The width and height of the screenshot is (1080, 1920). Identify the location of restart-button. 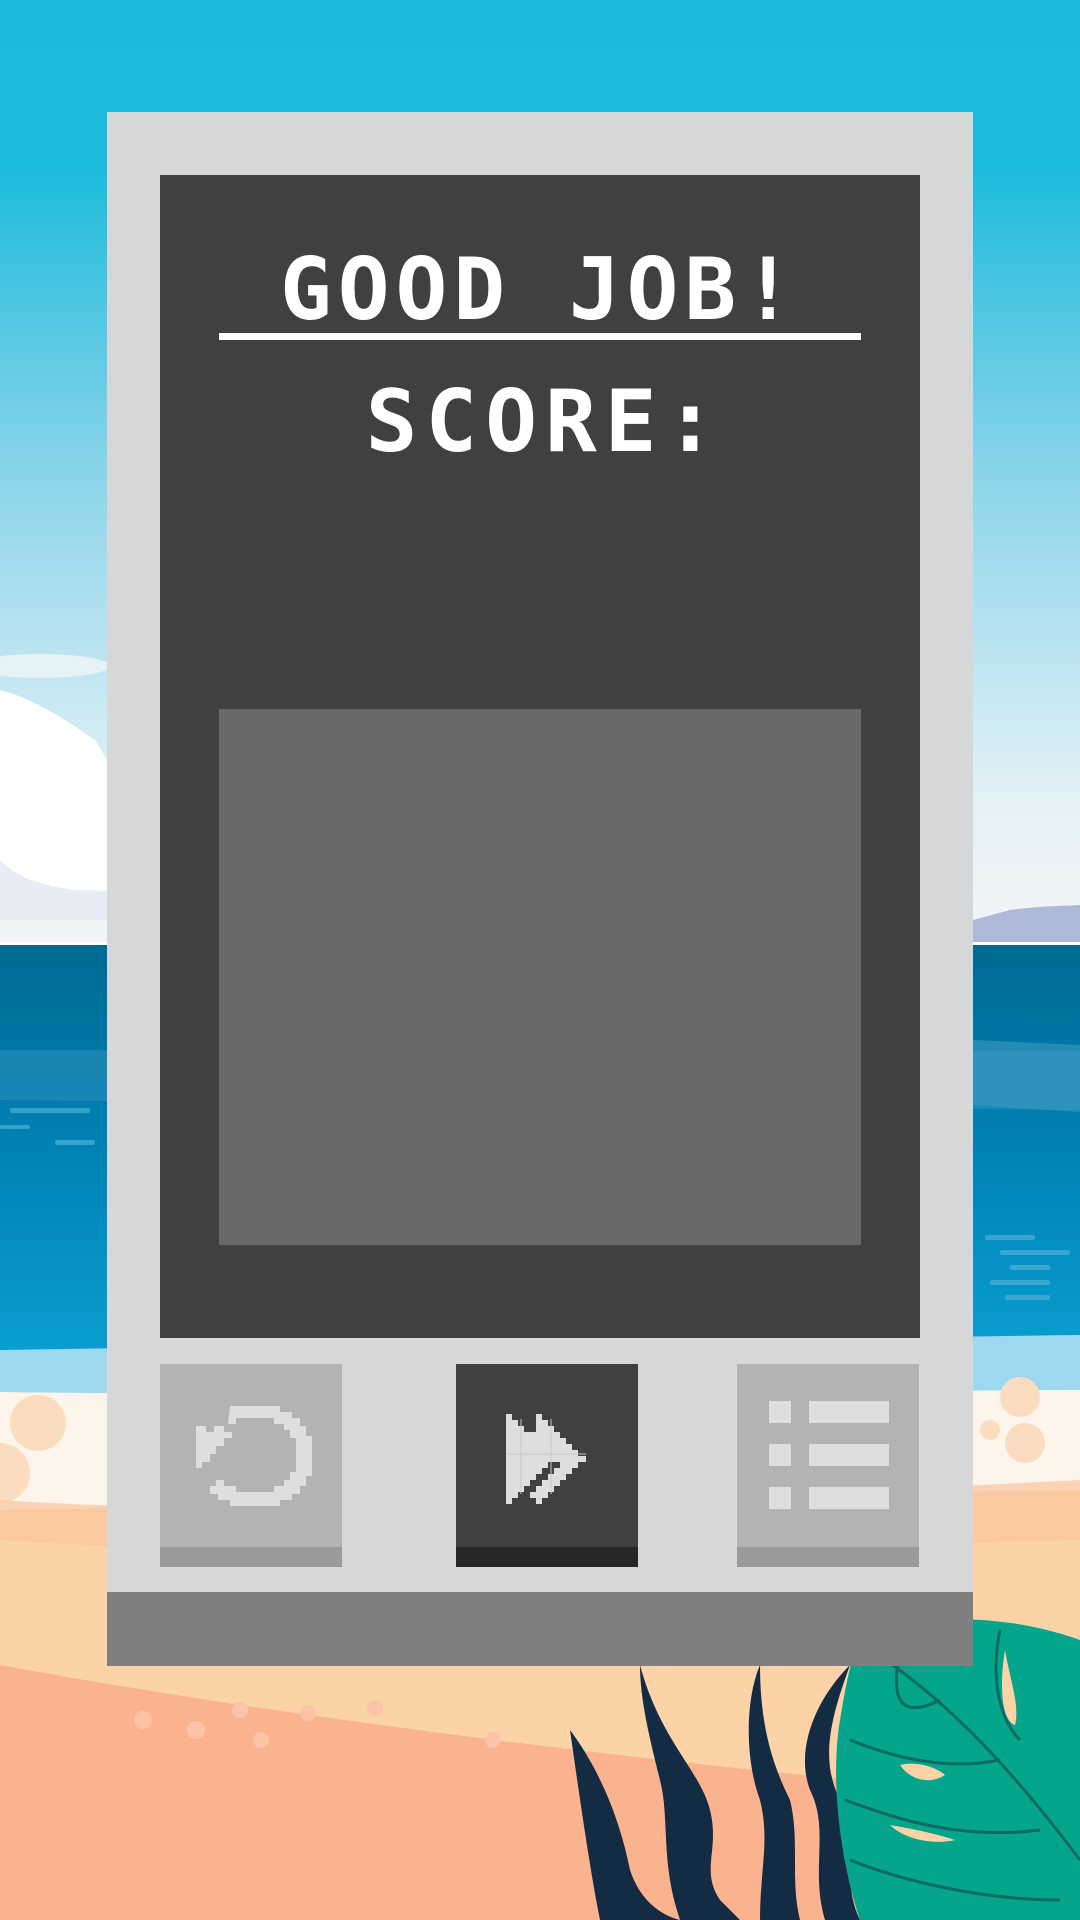
(251, 1465).